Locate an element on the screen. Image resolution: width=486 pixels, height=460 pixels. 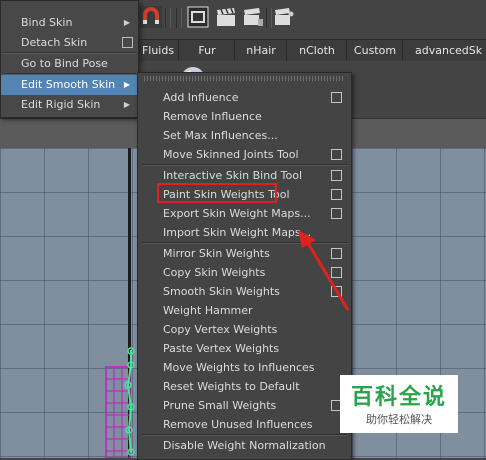
menu-item-move-weights-to-influences: Move Weights to Influences is located at coordinates (239, 367).